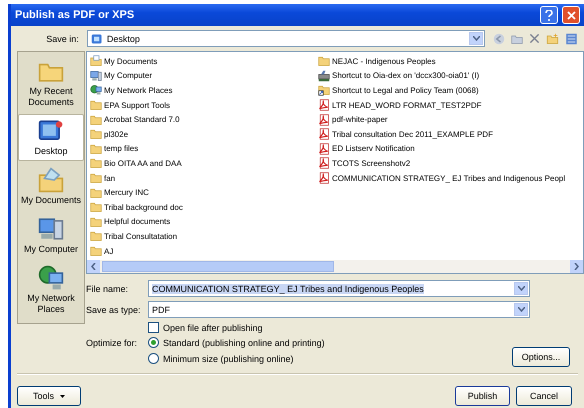  Describe the element at coordinates (449, 119) in the screenshot. I see `file-item: pdf-white-paper` at that location.